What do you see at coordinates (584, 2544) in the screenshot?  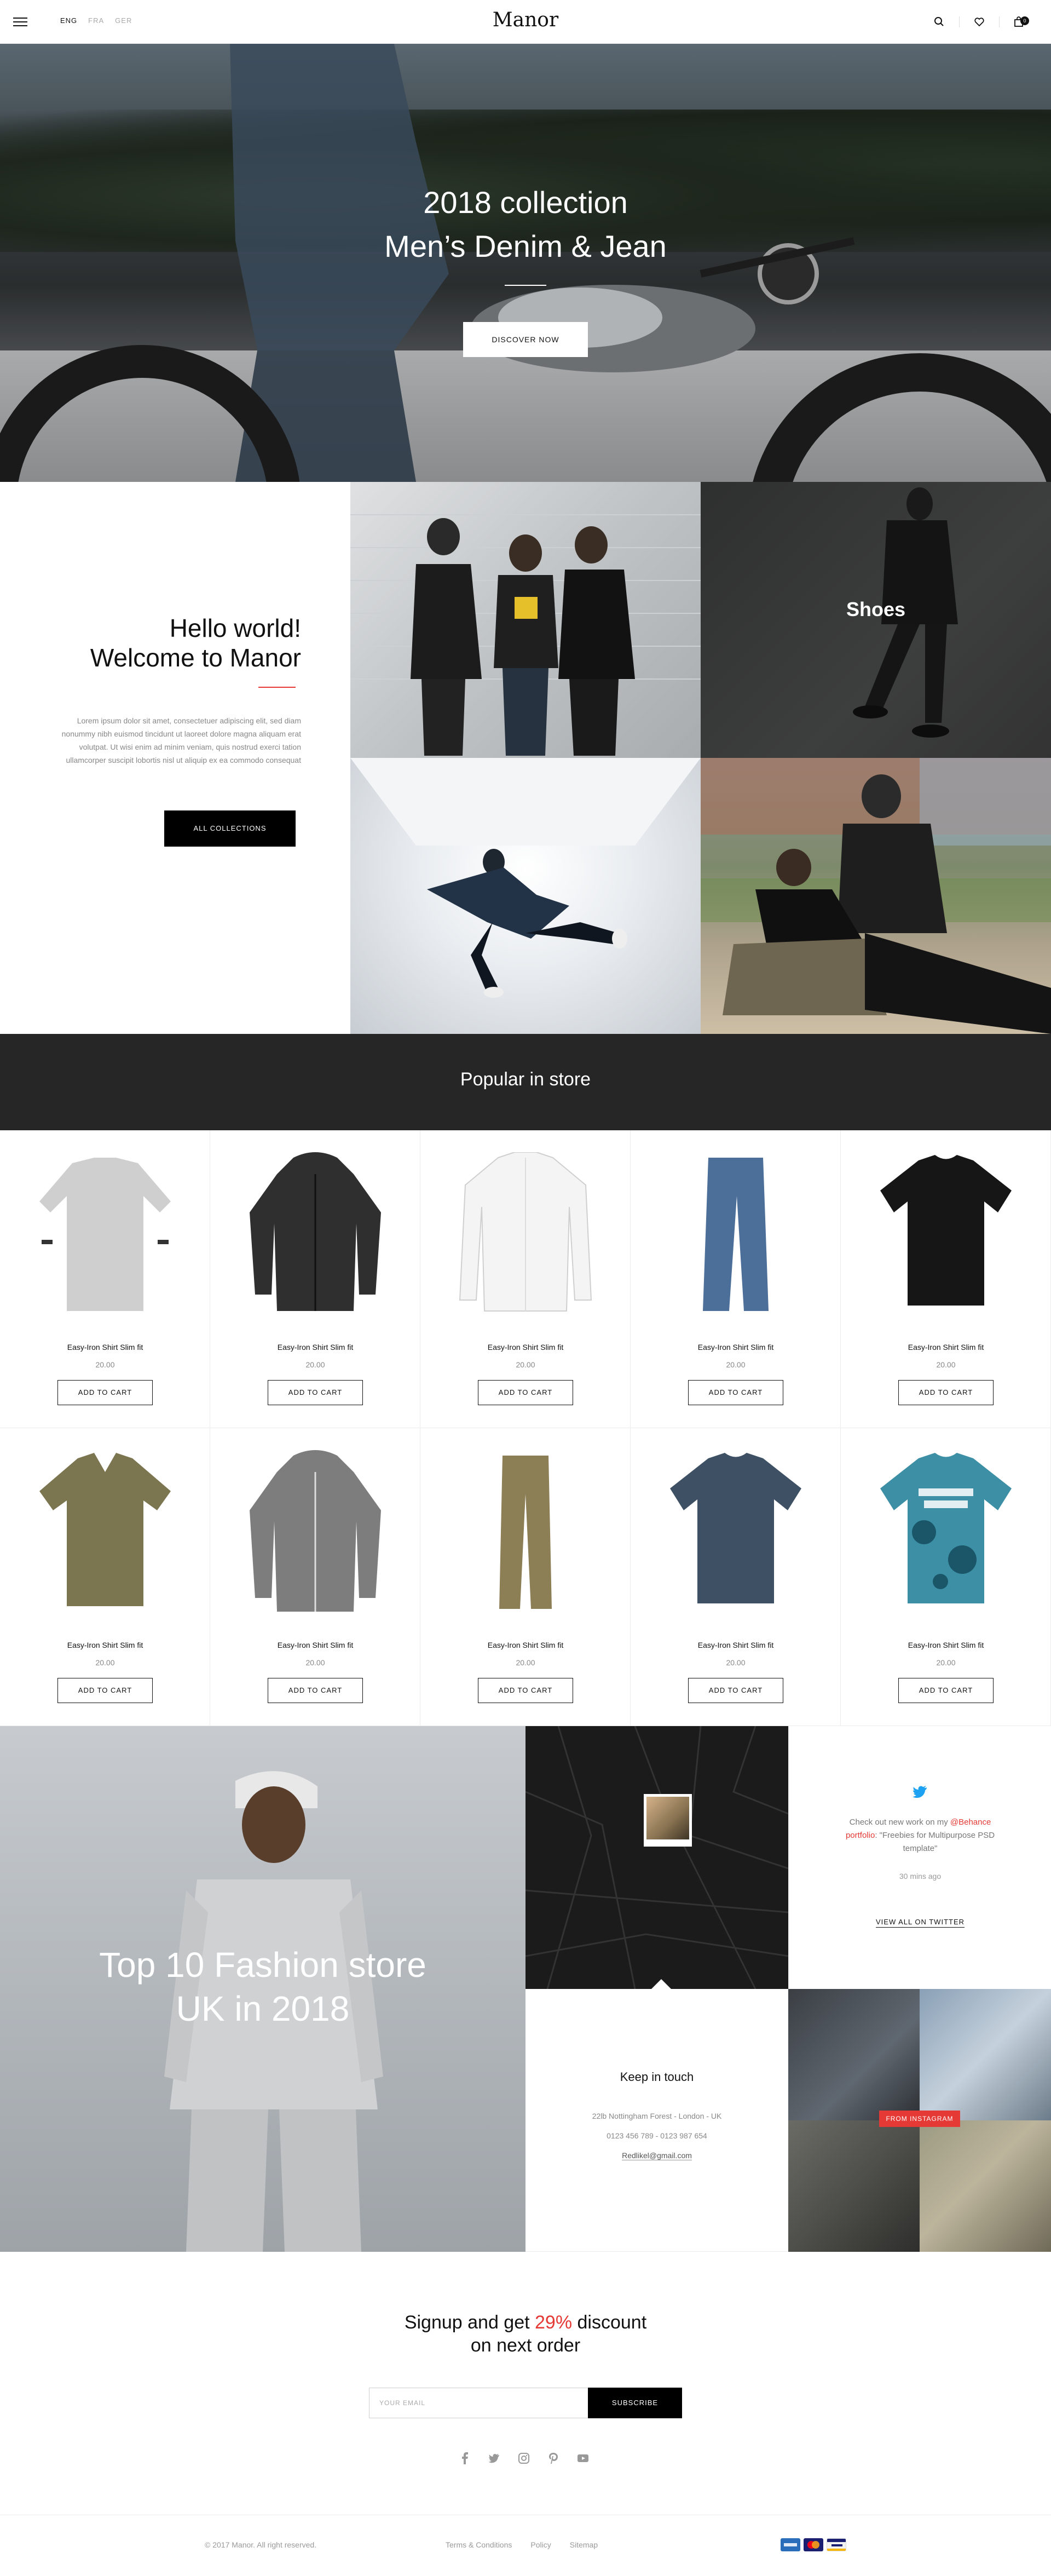 I see `sitemap-link: Sitemap` at bounding box center [584, 2544].